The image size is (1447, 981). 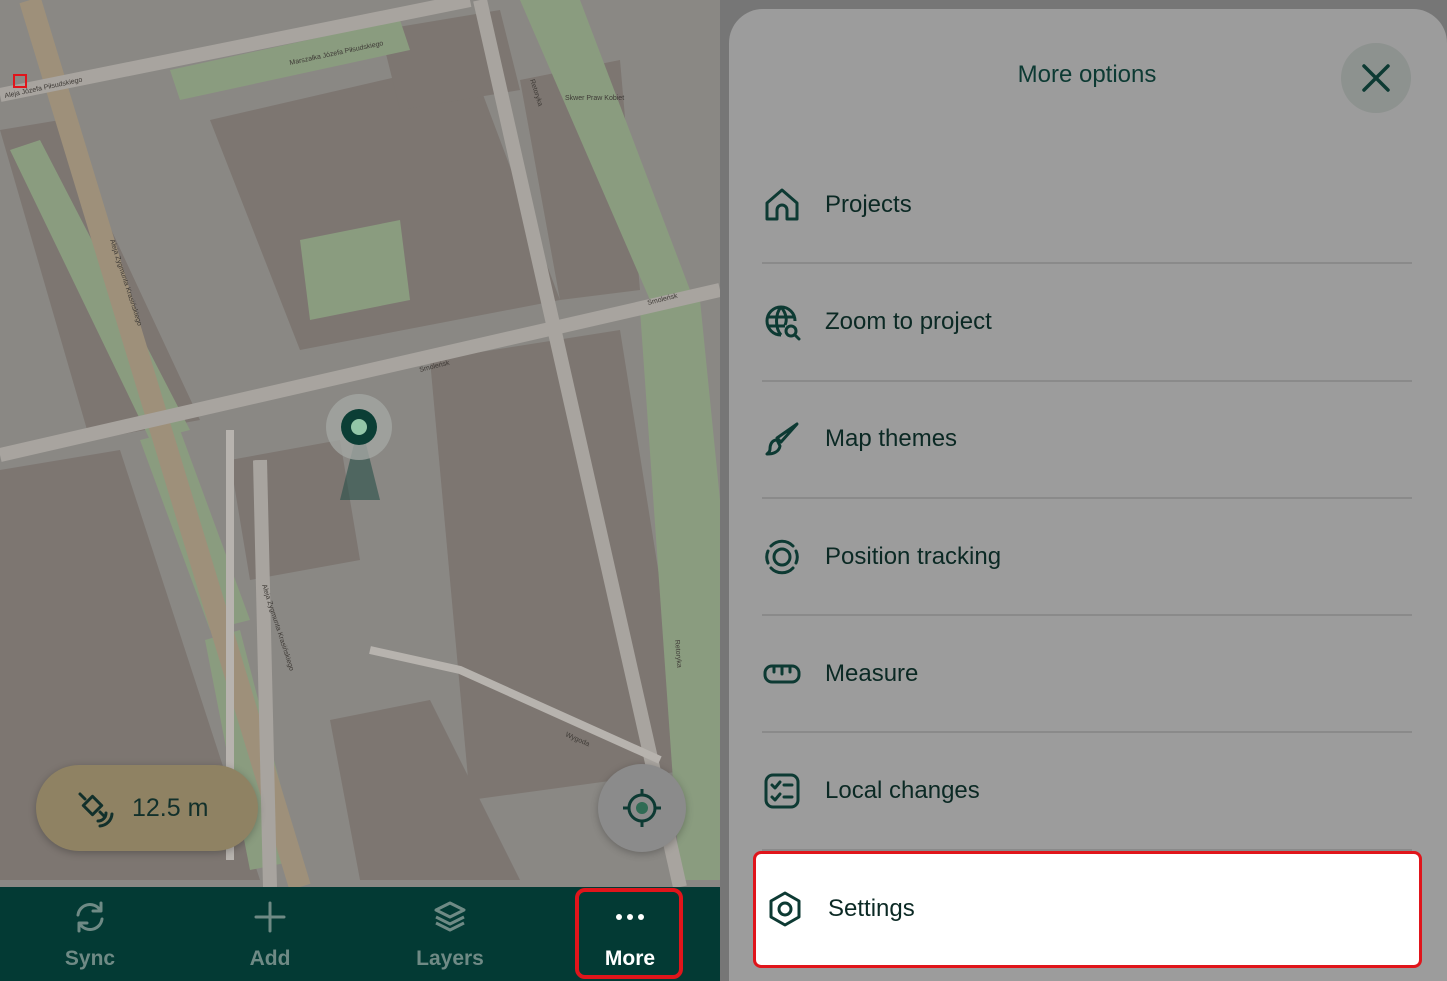 I want to click on menu-item-zoom-to-project: Zoom to project, so click(x=1087, y=323).